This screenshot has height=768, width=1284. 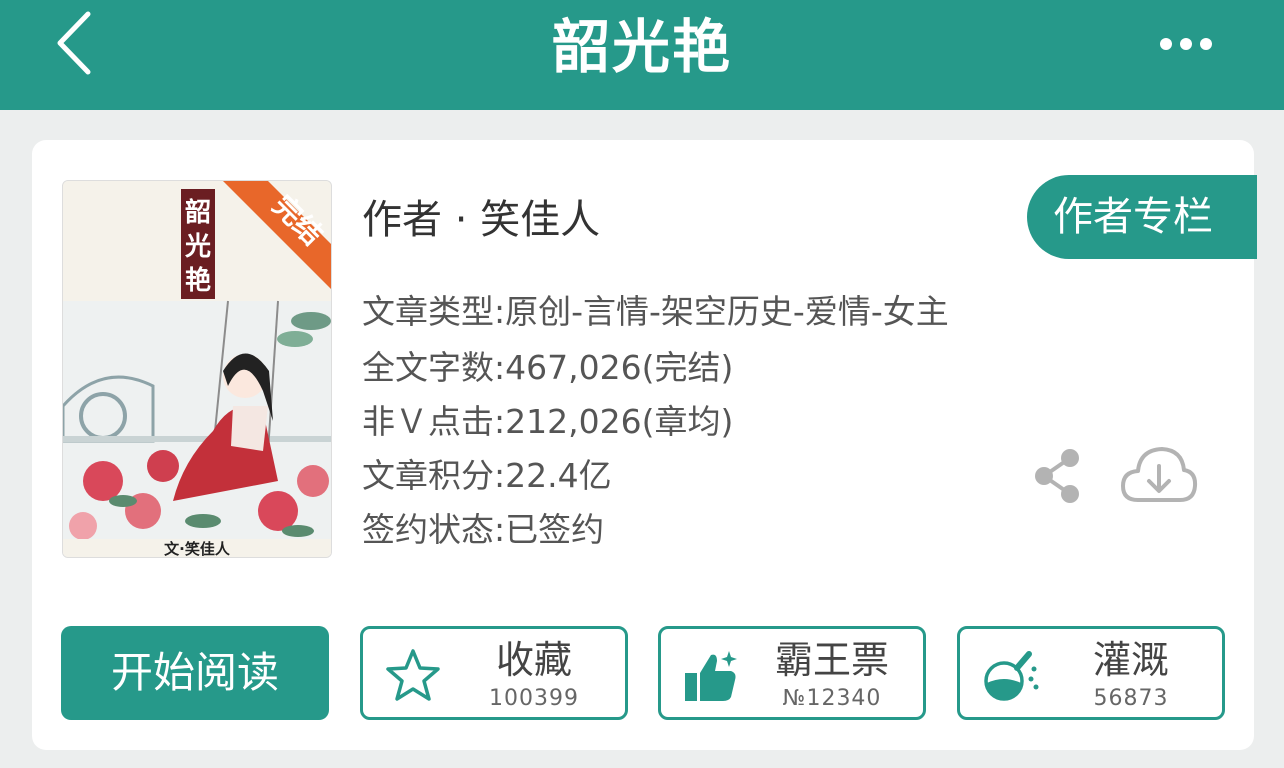 What do you see at coordinates (197, 548) in the screenshot?
I see `cover-byline: 文·笑佳人` at bounding box center [197, 548].